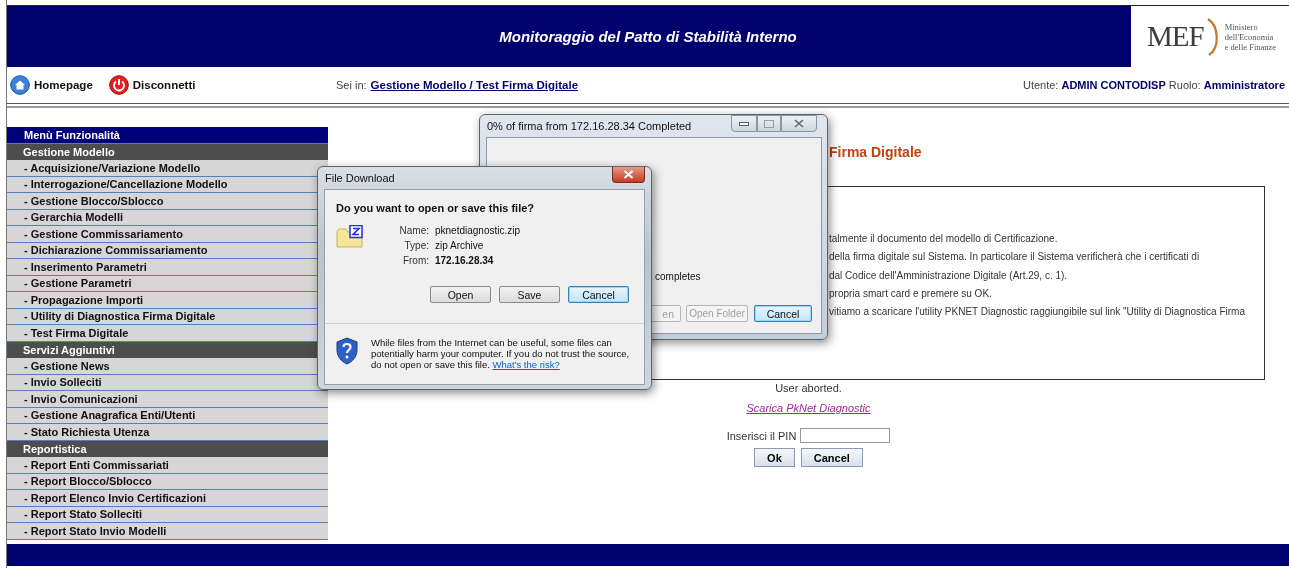 Image resolution: width=1289 pixels, height=568 pixels. Describe the element at coordinates (460, 245) in the screenshot. I see `field-value: zip Archive` at that location.